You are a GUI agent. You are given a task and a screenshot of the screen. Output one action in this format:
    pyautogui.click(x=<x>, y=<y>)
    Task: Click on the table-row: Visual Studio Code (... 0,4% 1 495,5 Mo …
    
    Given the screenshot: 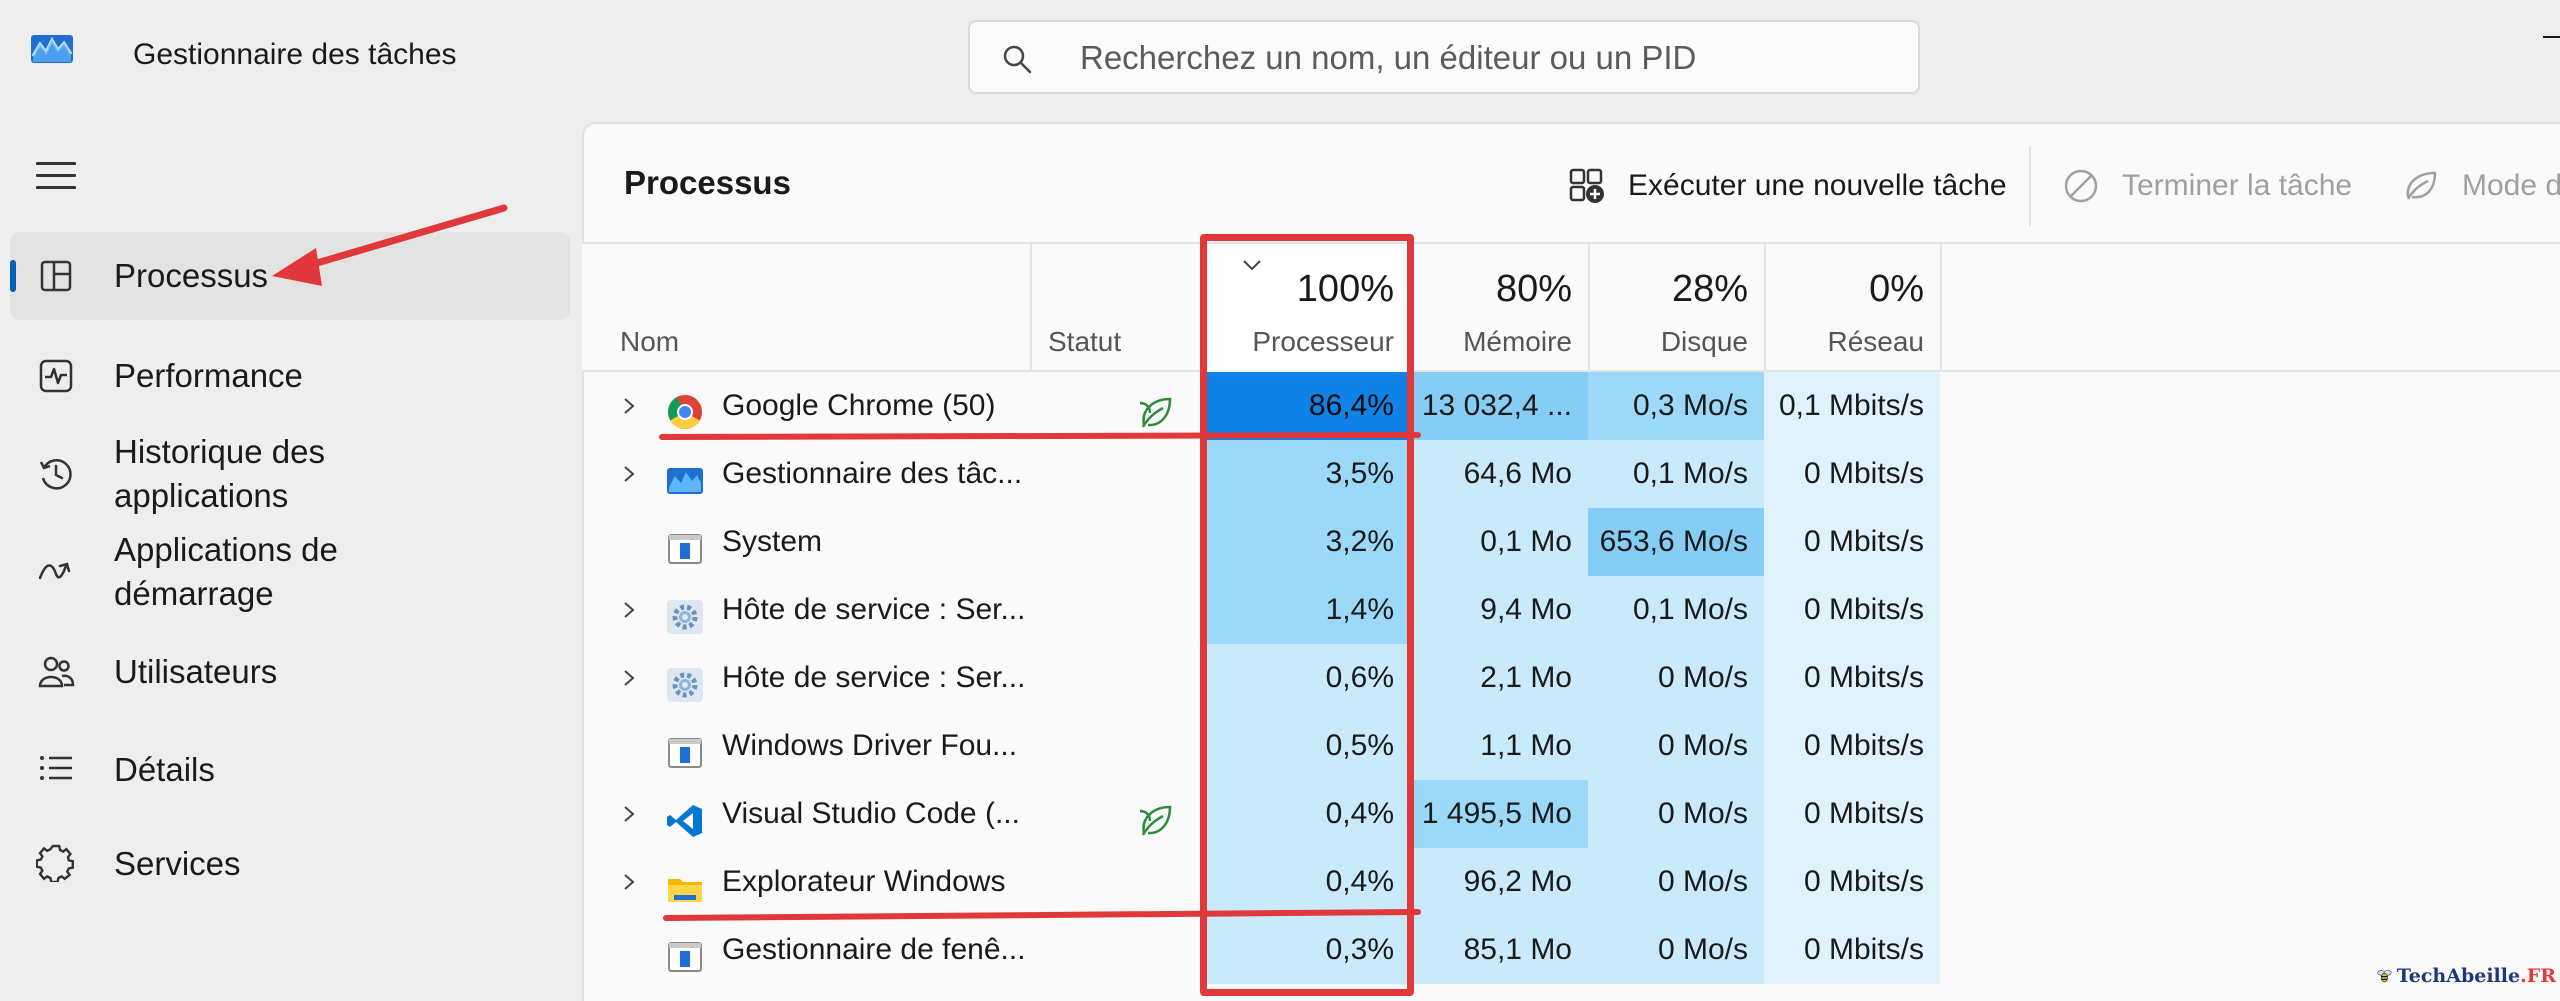 What is the action you would take?
    pyautogui.click(x=1571, y=814)
    